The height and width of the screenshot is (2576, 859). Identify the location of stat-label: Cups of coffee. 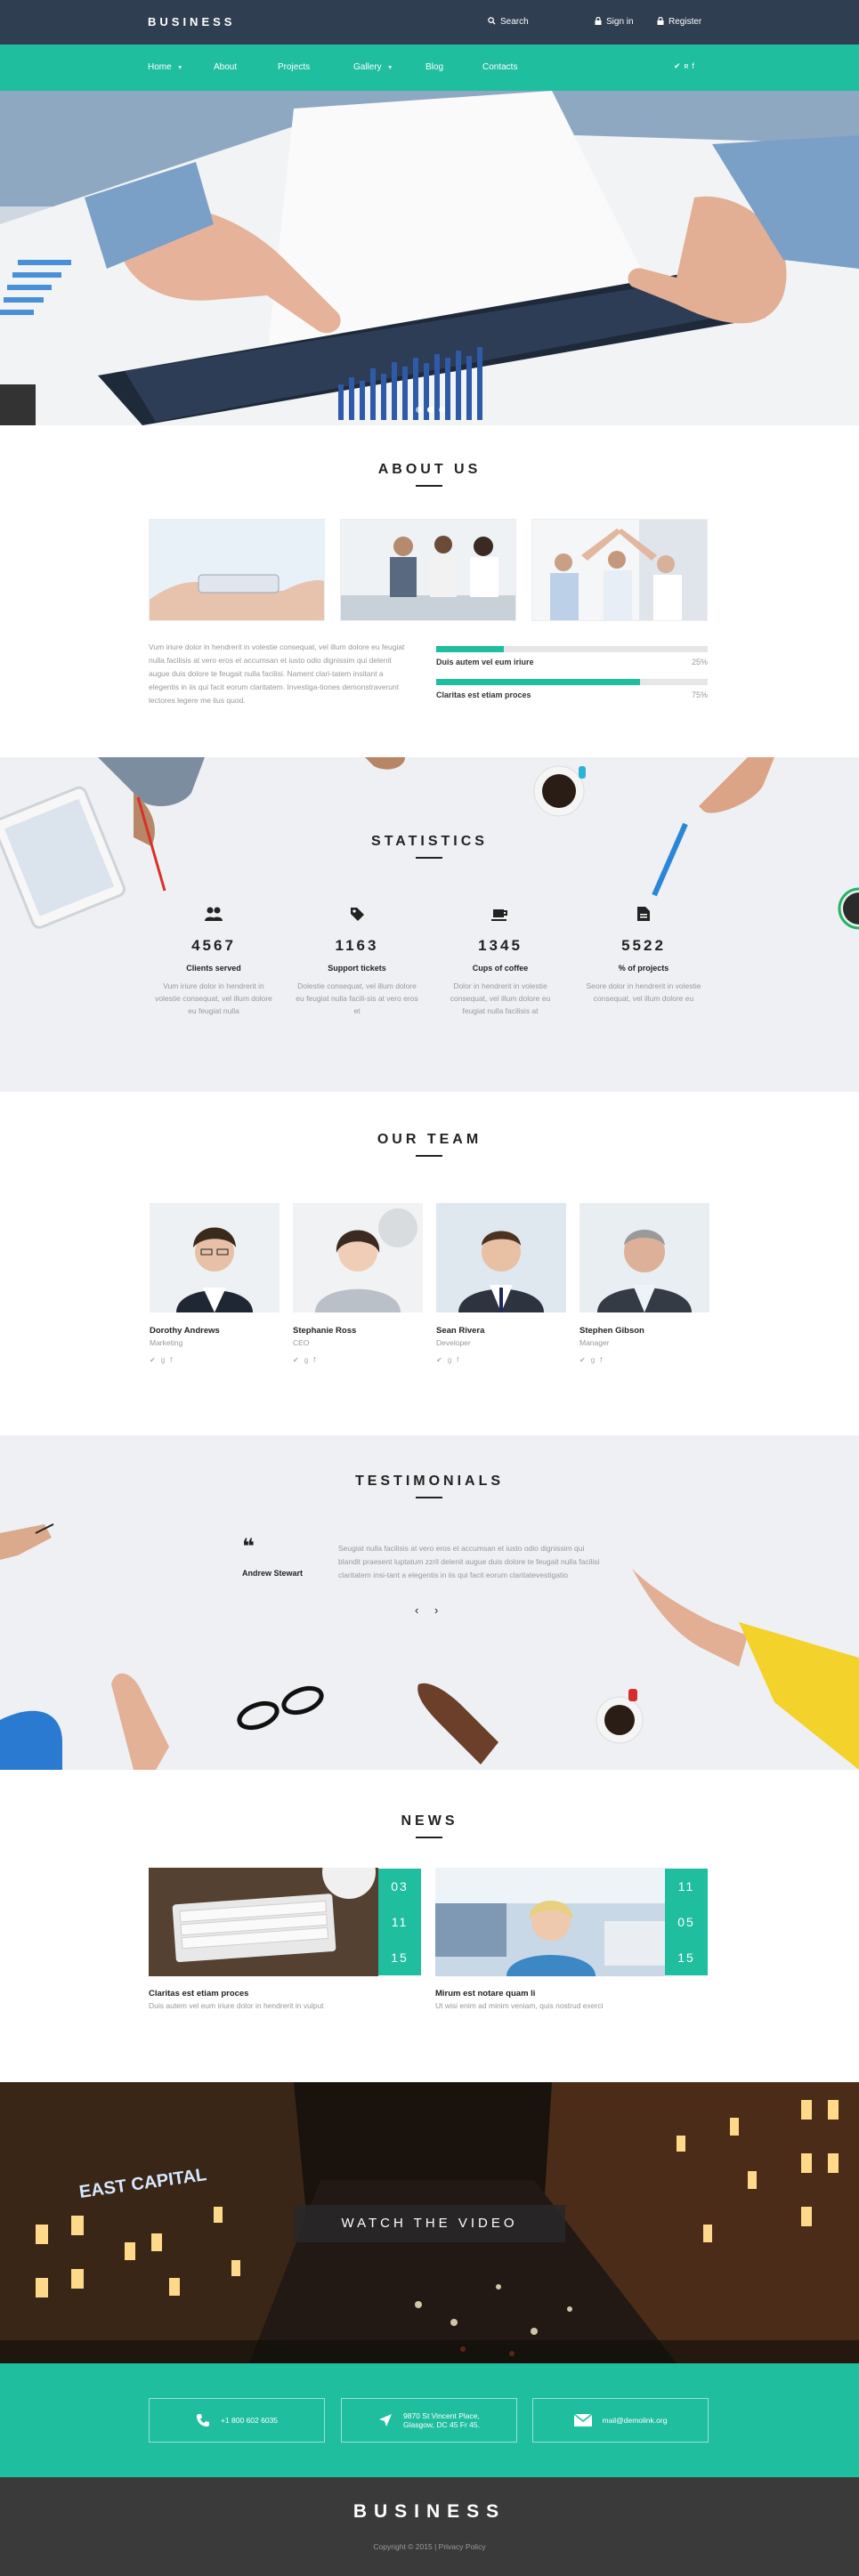
(501, 968).